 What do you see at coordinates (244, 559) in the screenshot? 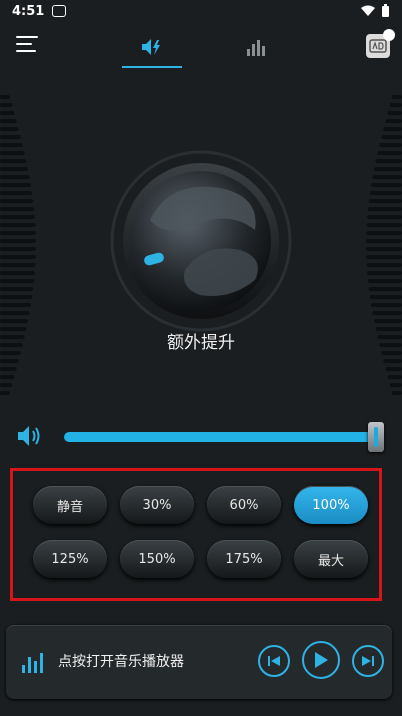
I see `preset-button: 175%` at bounding box center [244, 559].